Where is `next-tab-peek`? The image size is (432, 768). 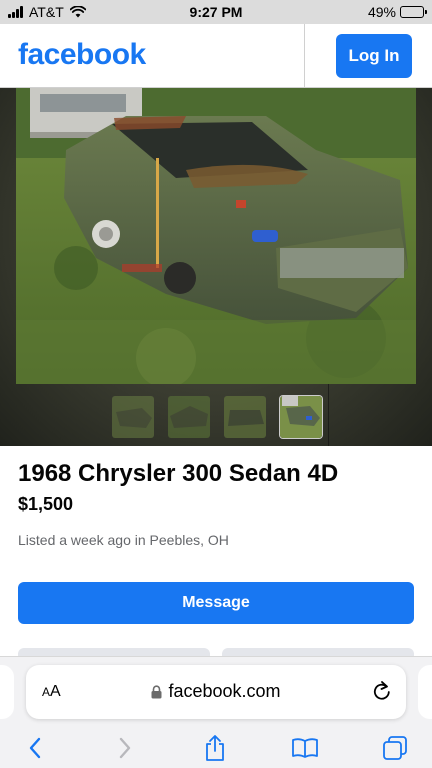 next-tab-peek is located at coordinates (425, 692).